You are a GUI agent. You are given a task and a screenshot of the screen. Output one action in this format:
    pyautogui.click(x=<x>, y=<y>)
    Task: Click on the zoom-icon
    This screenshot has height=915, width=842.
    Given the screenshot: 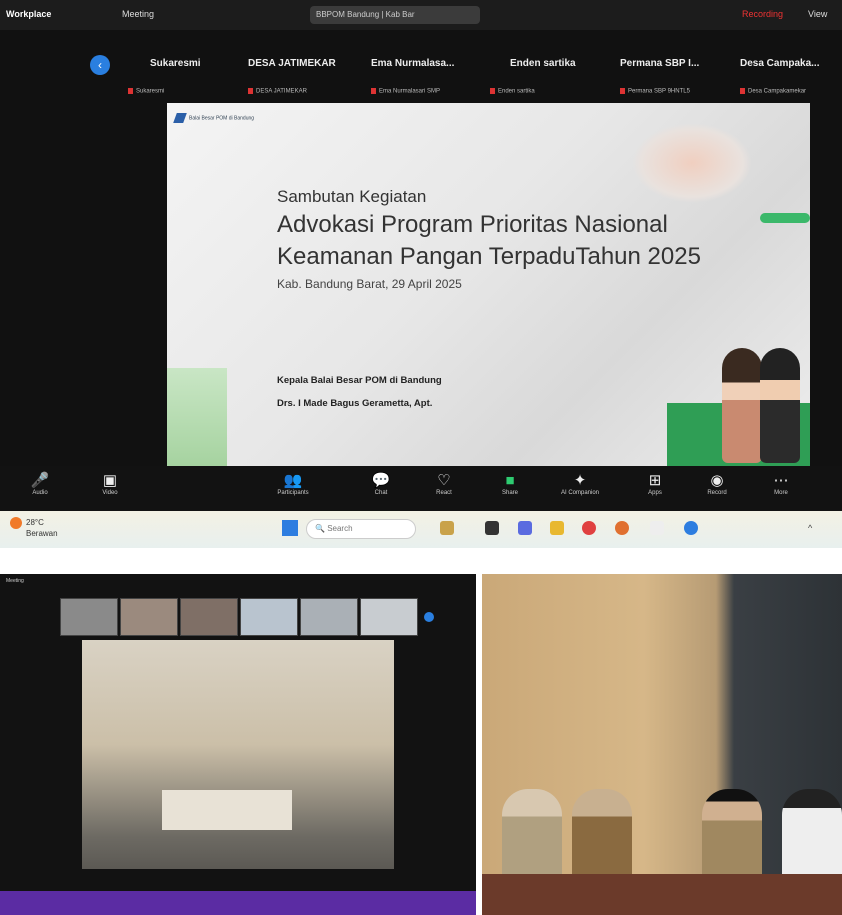 What is the action you would take?
    pyautogui.click(x=691, y=528)
    